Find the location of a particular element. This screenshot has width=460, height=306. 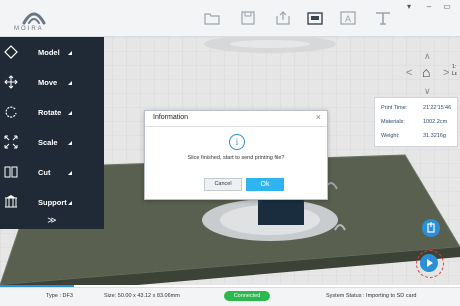

export-icon is located at coordinates (283, 18).